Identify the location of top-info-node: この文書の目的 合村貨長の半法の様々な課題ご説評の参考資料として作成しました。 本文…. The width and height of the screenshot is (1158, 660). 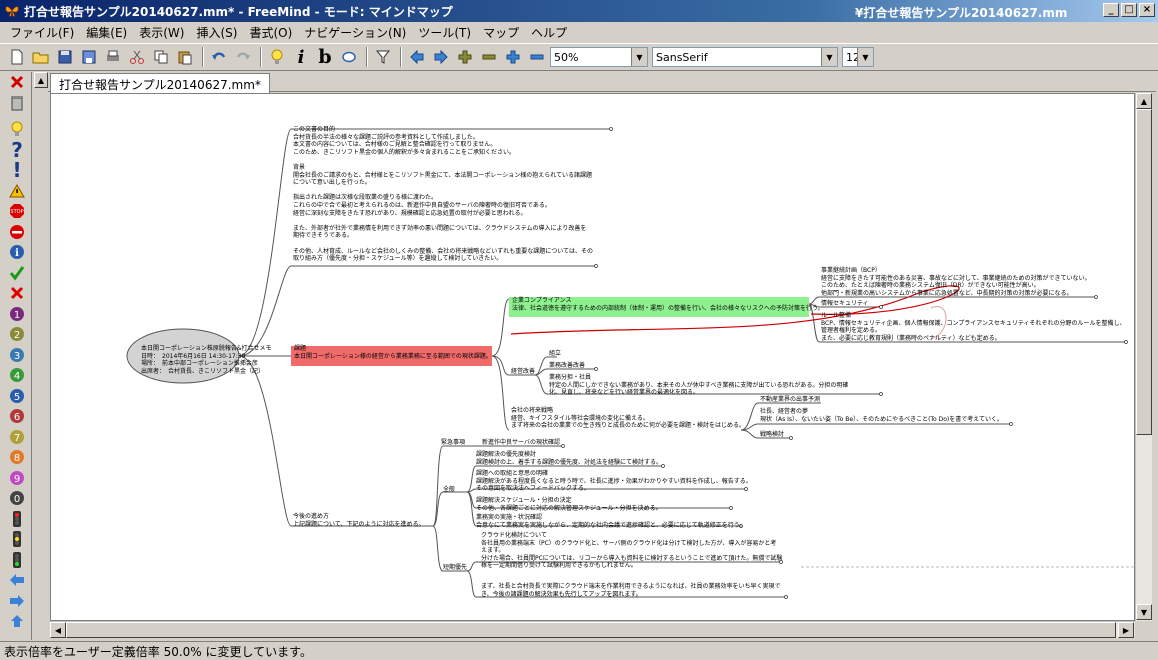
(443, 194).